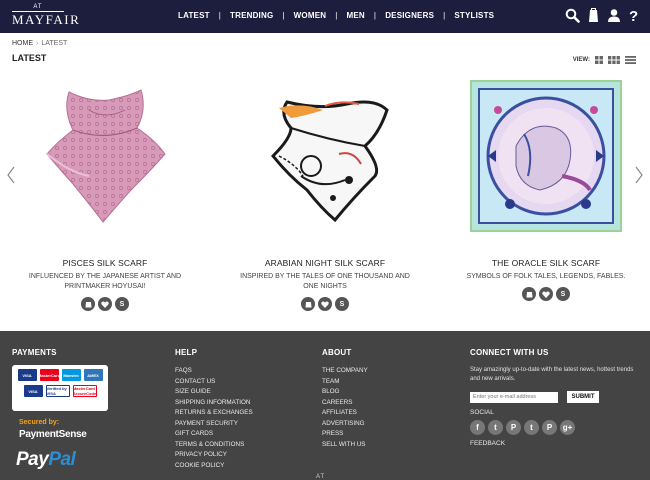  Describe the element at coordinates (356, 15) in the screenshot. I see `nav-men: MEN` at that location.